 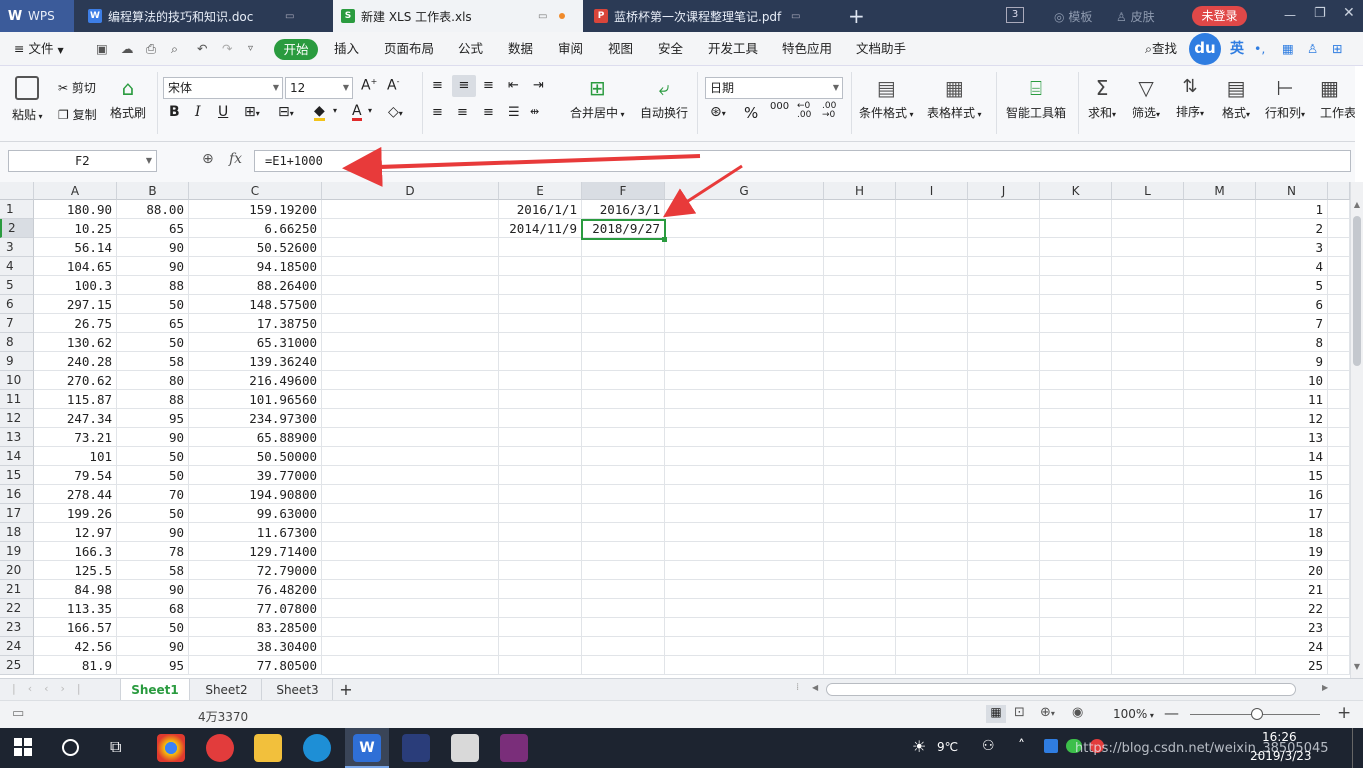 What do you see at coordinates (1325, 687) in the screenshot?
I see `scroll-right-icon: ▶` at bounding box center [1325, 687].